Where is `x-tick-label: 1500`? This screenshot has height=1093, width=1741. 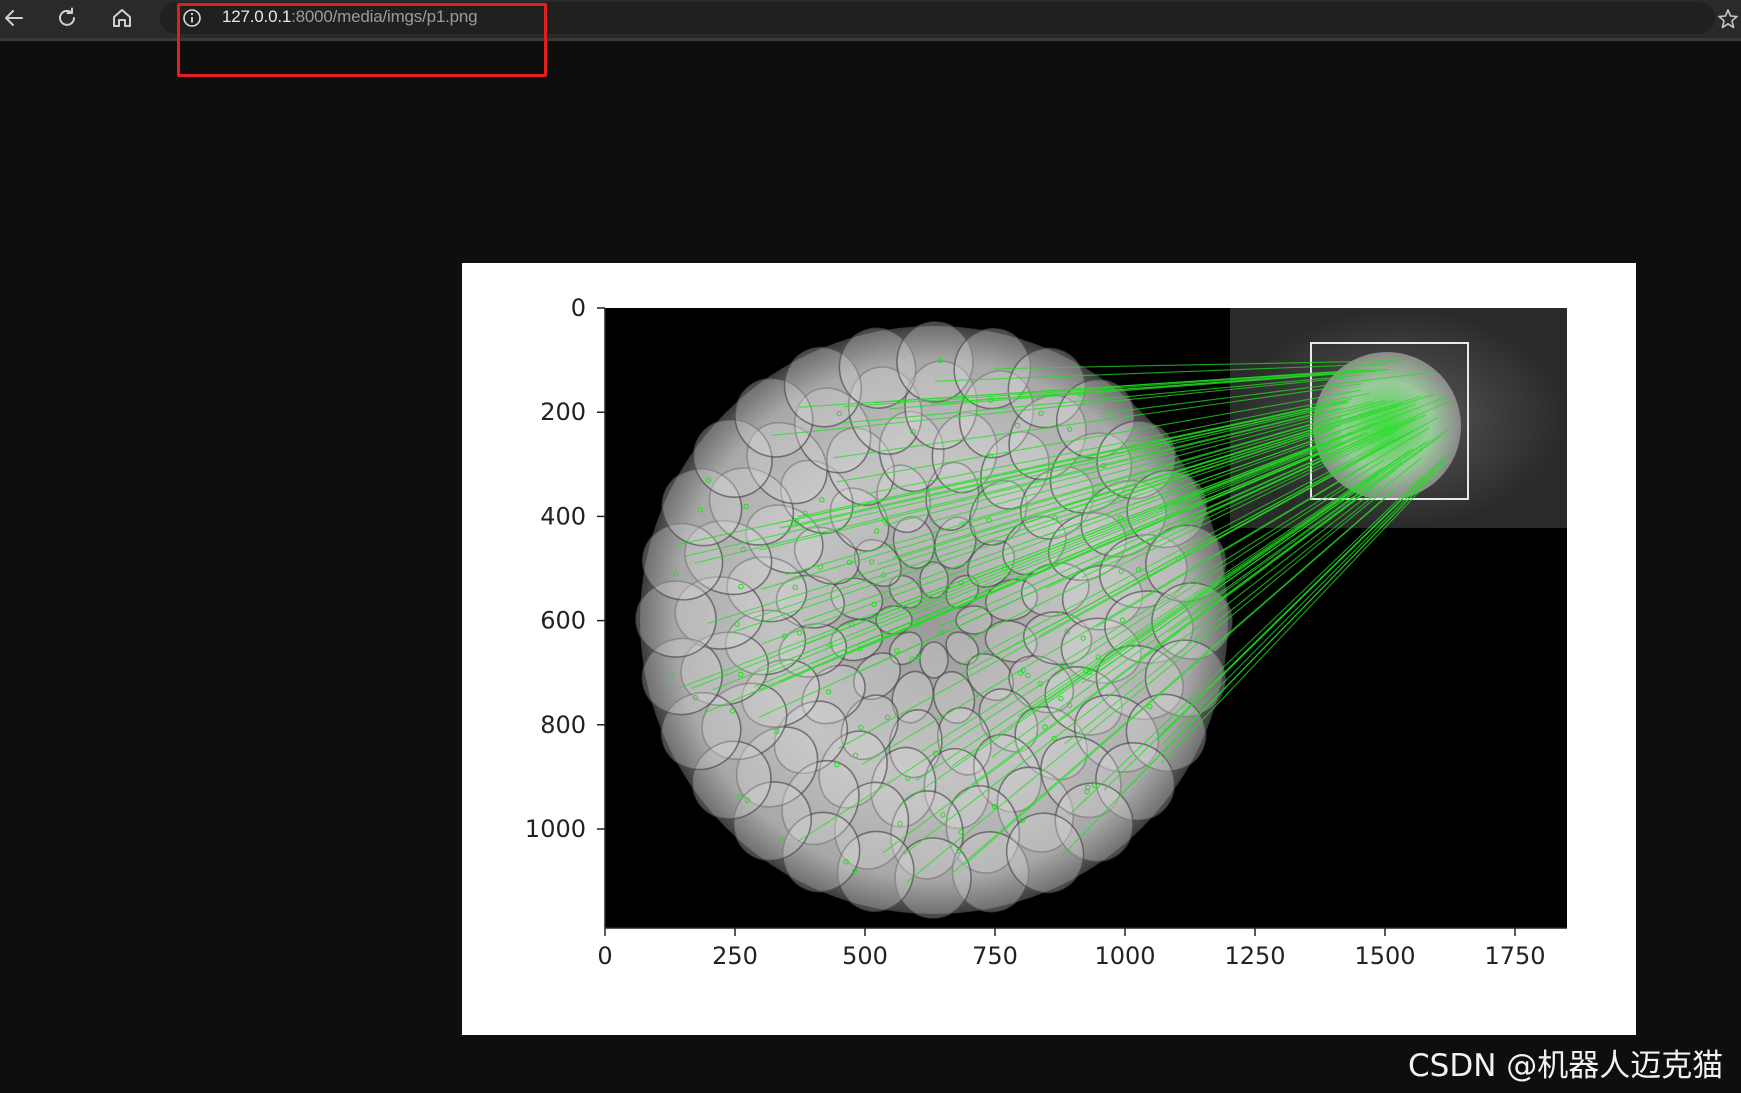
x-tick-label: 1500 is located at coordinates (1384, 956).